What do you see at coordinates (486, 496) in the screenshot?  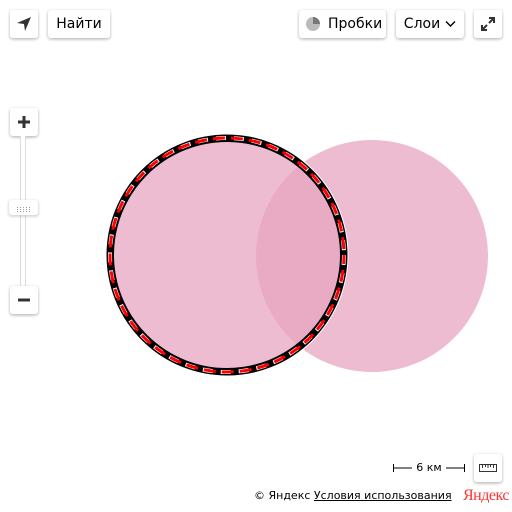 I see `yandex-logo: Яндекс` at bounding box center [486, 496].